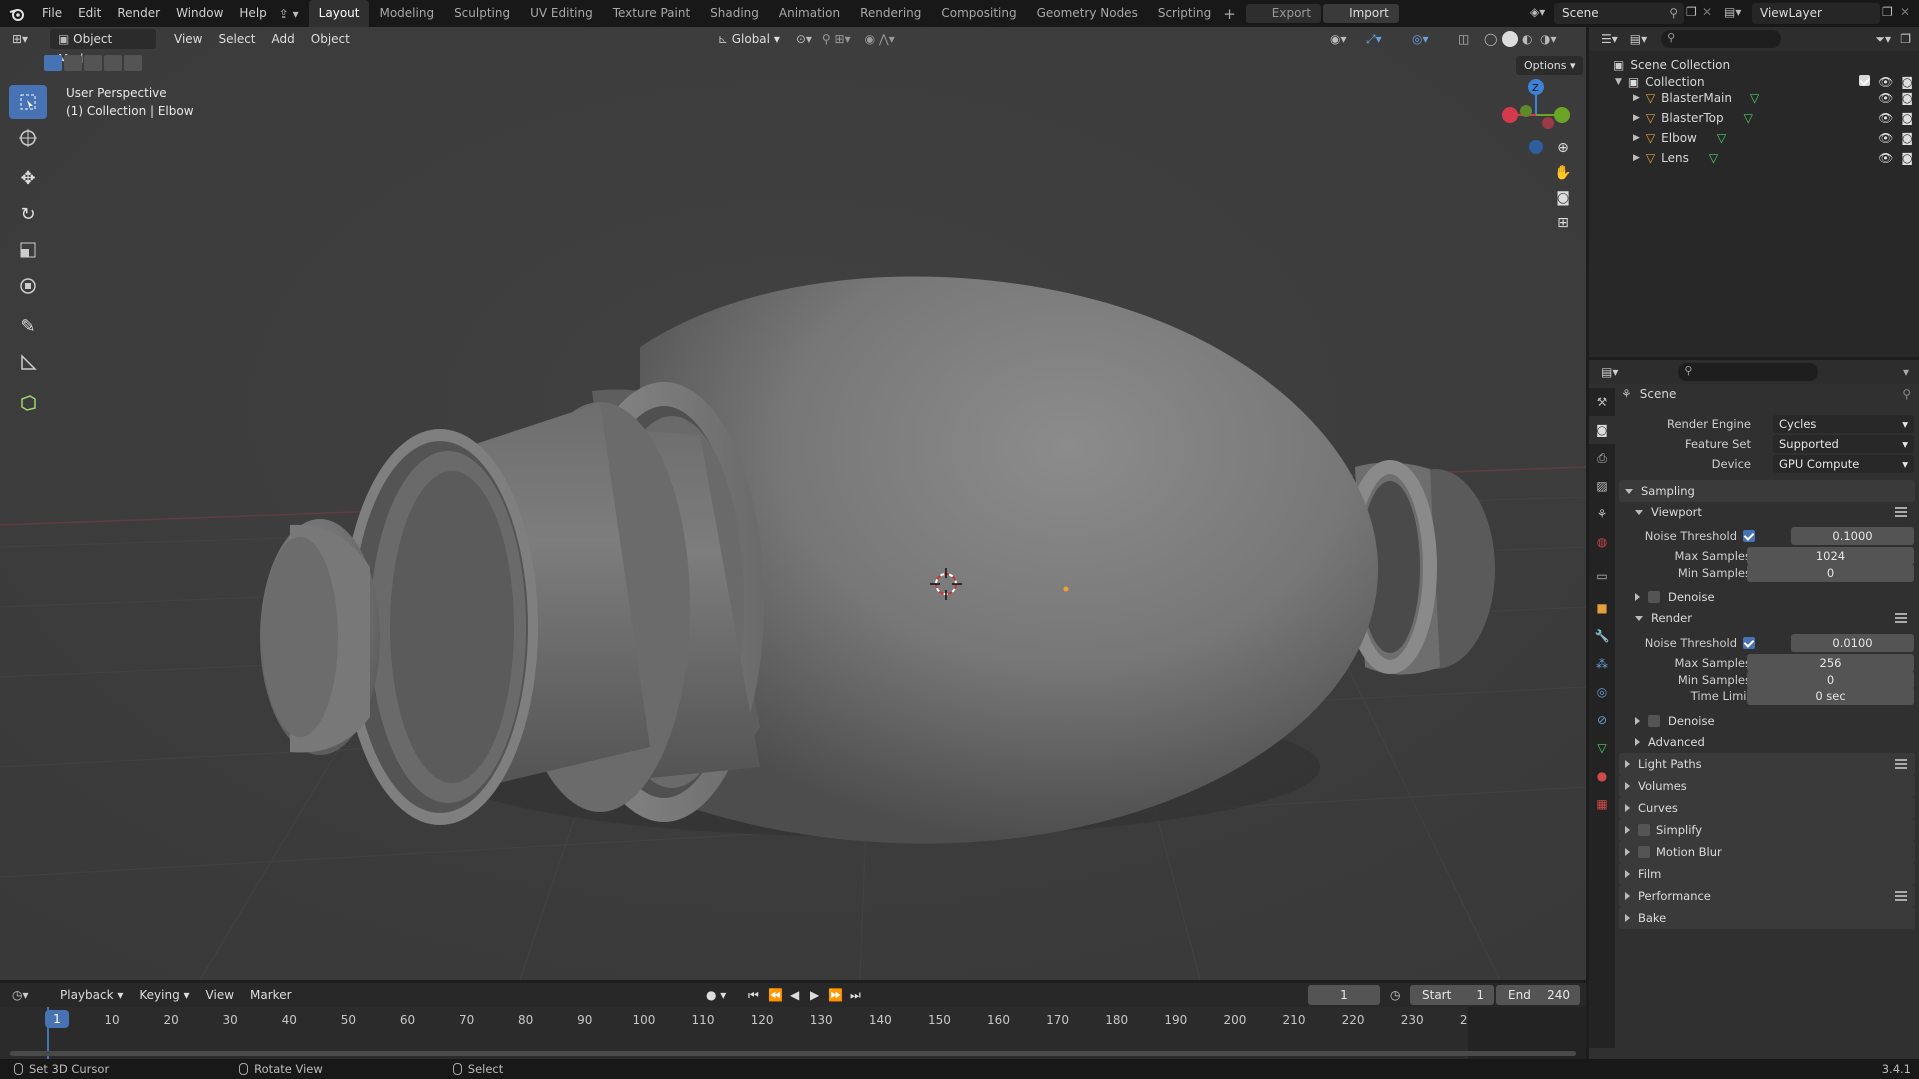 The width and height of the screenshot is (1919, 1079). What do you see at coordinates (1906, 372) in the screenshot?
I see `properties-options-icon: ▾` at bounding box center [1906, 372].